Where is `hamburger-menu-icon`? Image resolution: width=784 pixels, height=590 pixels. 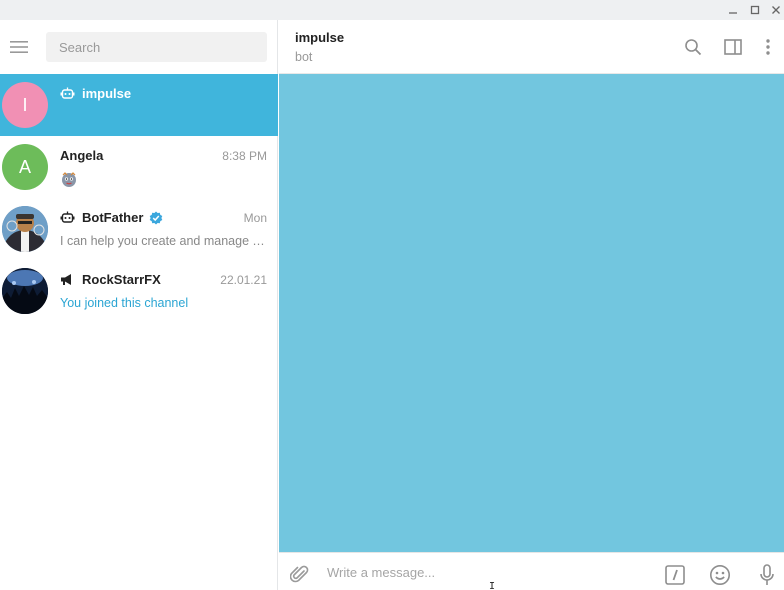
hamburger-menu-icon is located at coordinates (19, 47).